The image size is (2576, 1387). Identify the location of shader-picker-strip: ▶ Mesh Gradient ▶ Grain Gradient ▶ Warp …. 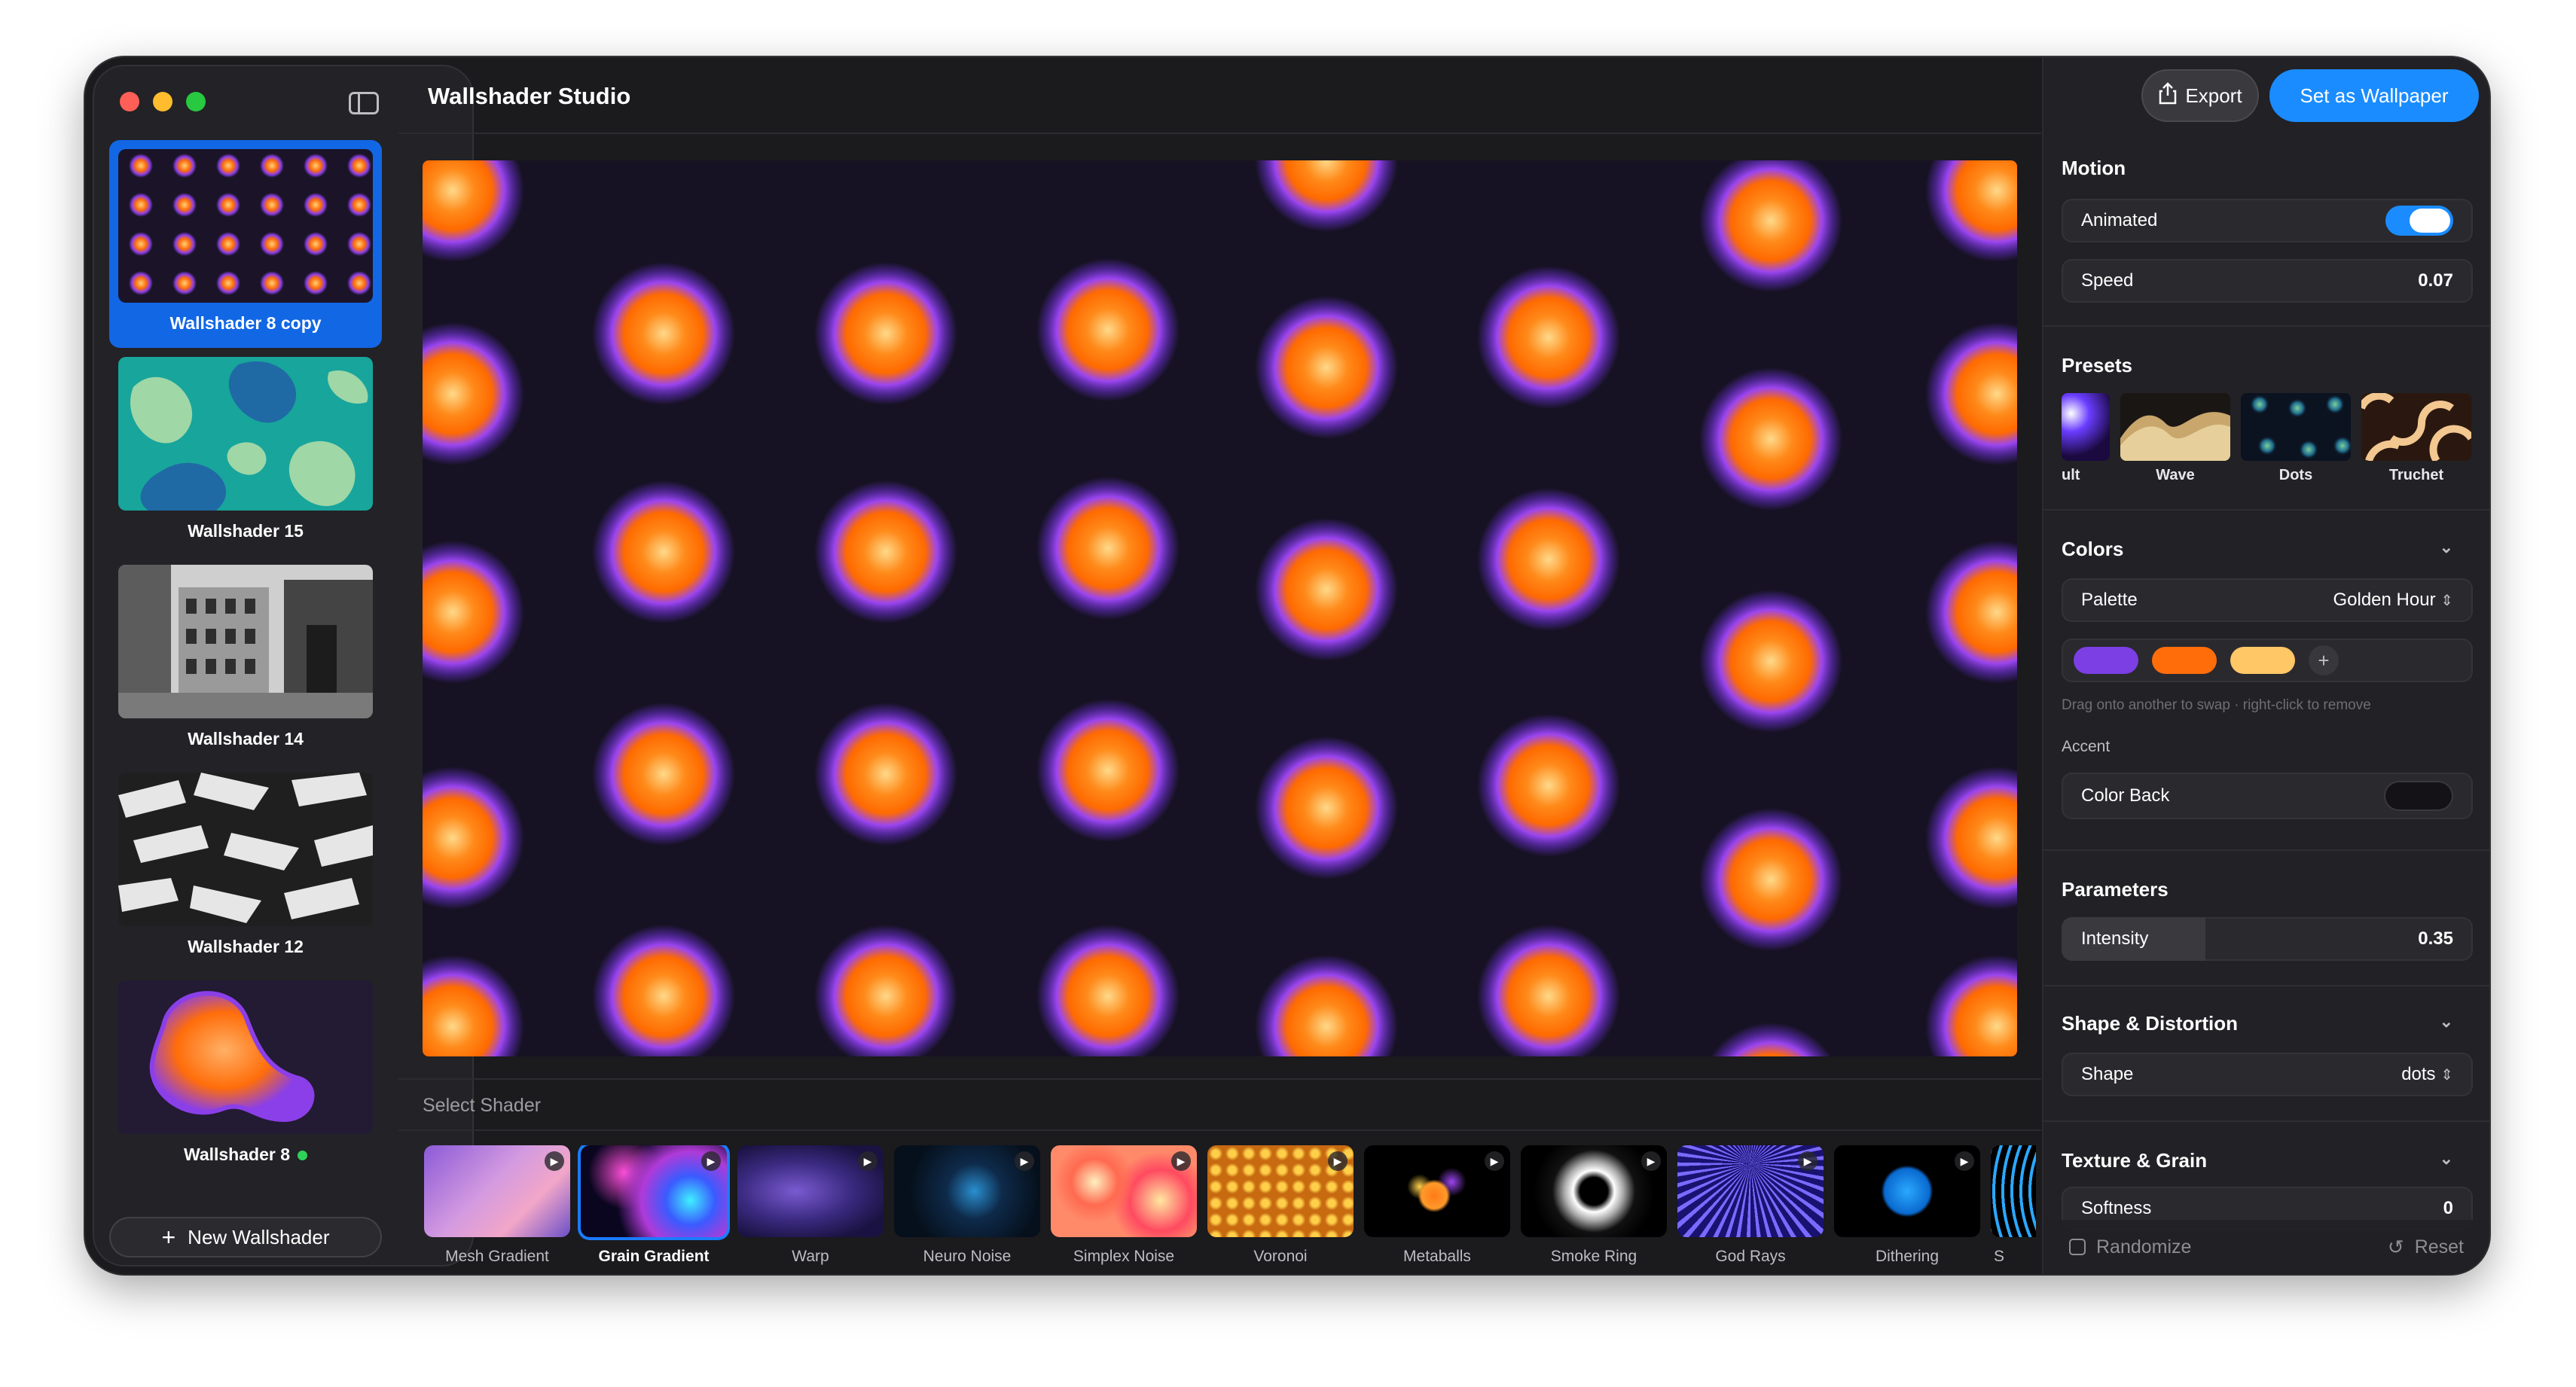
(1227, 1209).